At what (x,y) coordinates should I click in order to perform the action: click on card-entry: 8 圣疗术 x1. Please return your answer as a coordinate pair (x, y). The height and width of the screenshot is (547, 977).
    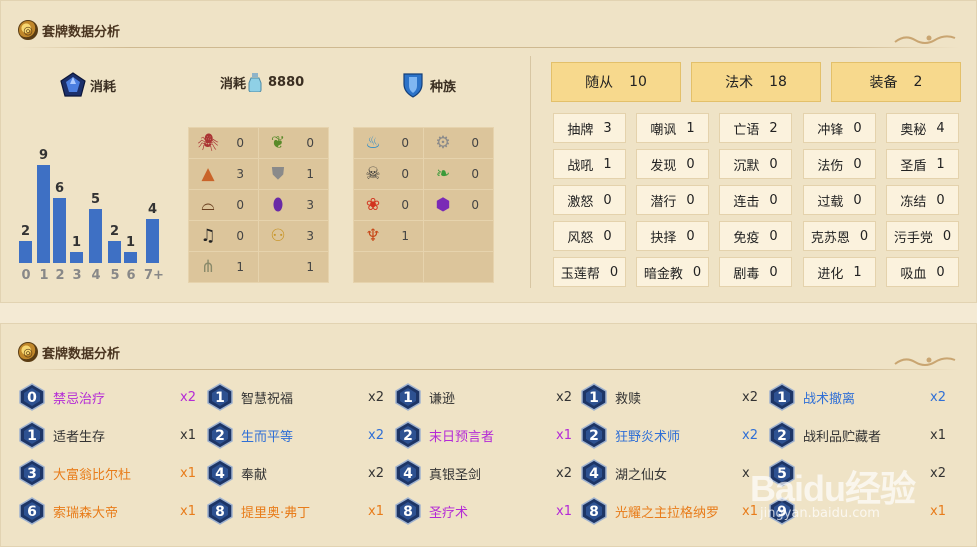
    Looking at the image, I should click on (489, 511).